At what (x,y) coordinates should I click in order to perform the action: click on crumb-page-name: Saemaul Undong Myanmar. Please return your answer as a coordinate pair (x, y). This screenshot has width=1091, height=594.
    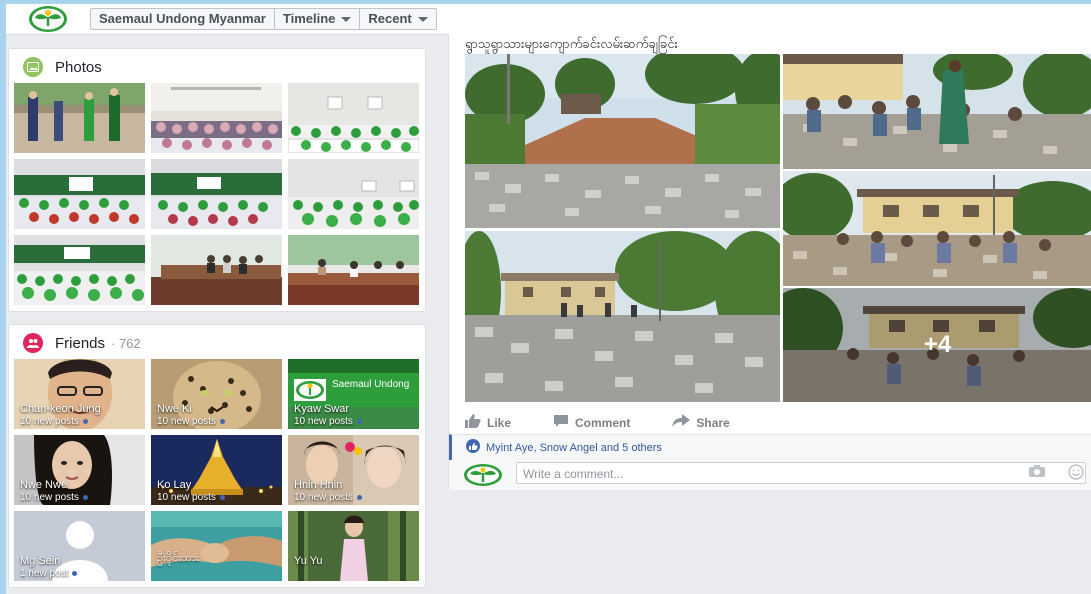
    Looking at the image, I should click on (183, 19).